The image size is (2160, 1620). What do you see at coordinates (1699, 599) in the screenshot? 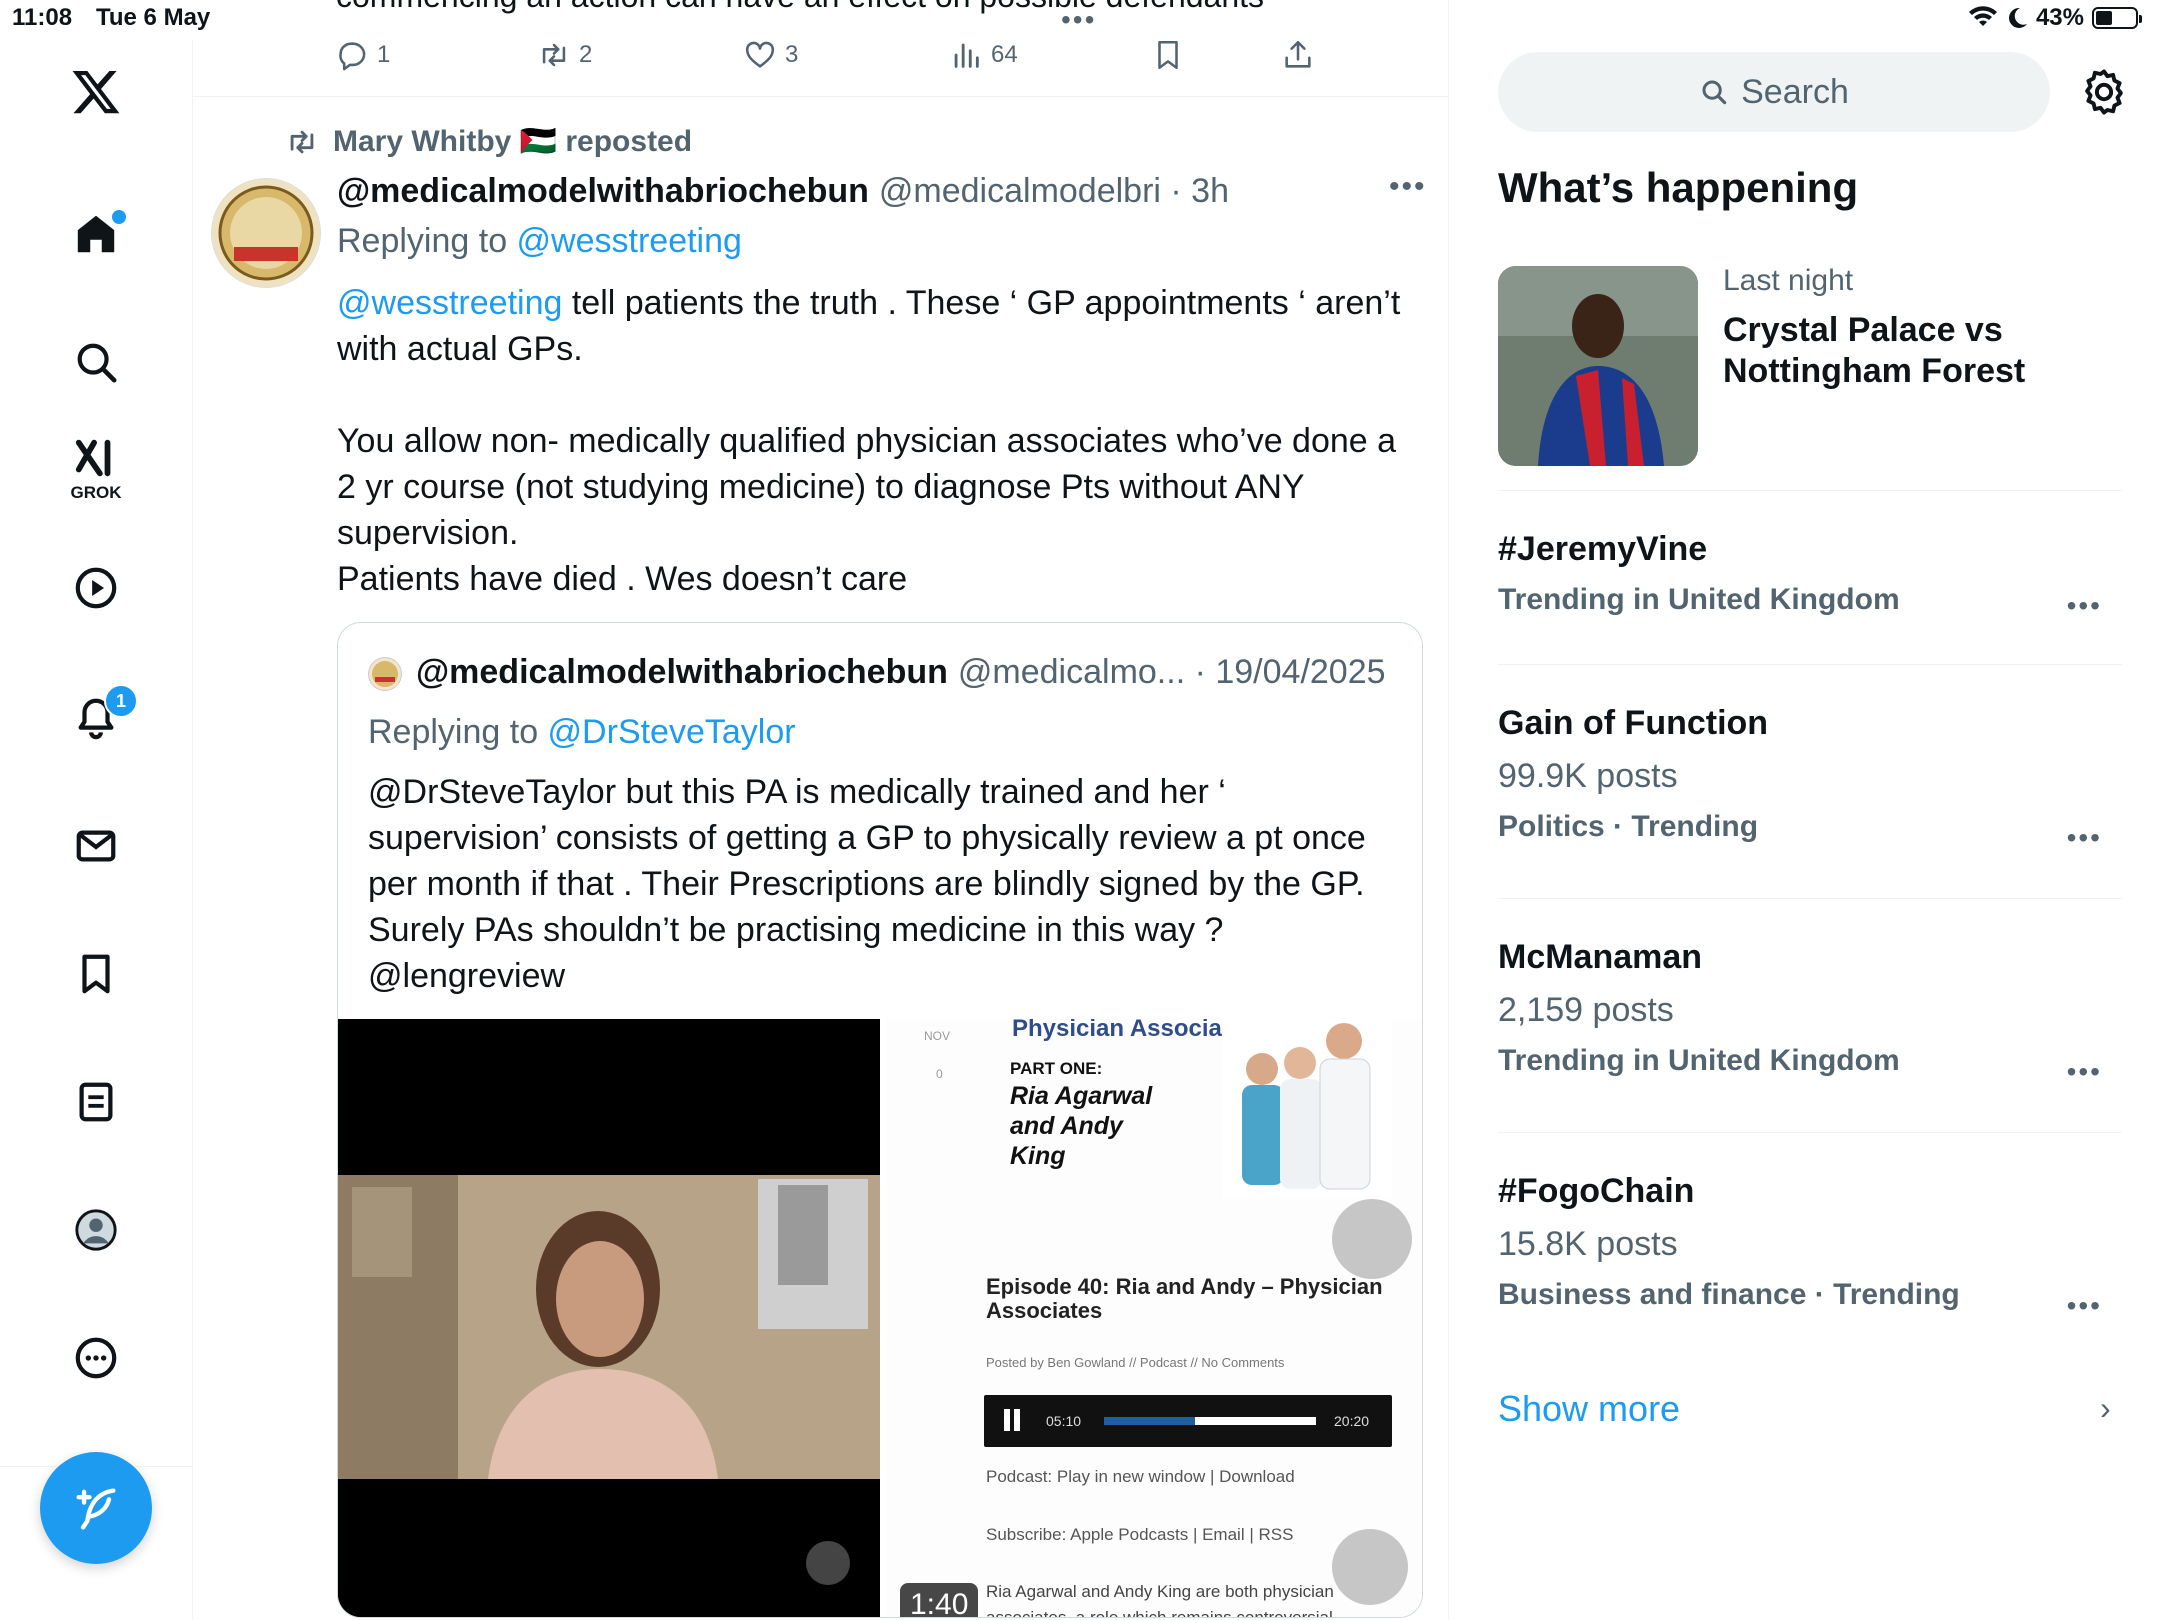
I see `trend-context: Trending in United Kingdom` at bounding box center [1699, 599].